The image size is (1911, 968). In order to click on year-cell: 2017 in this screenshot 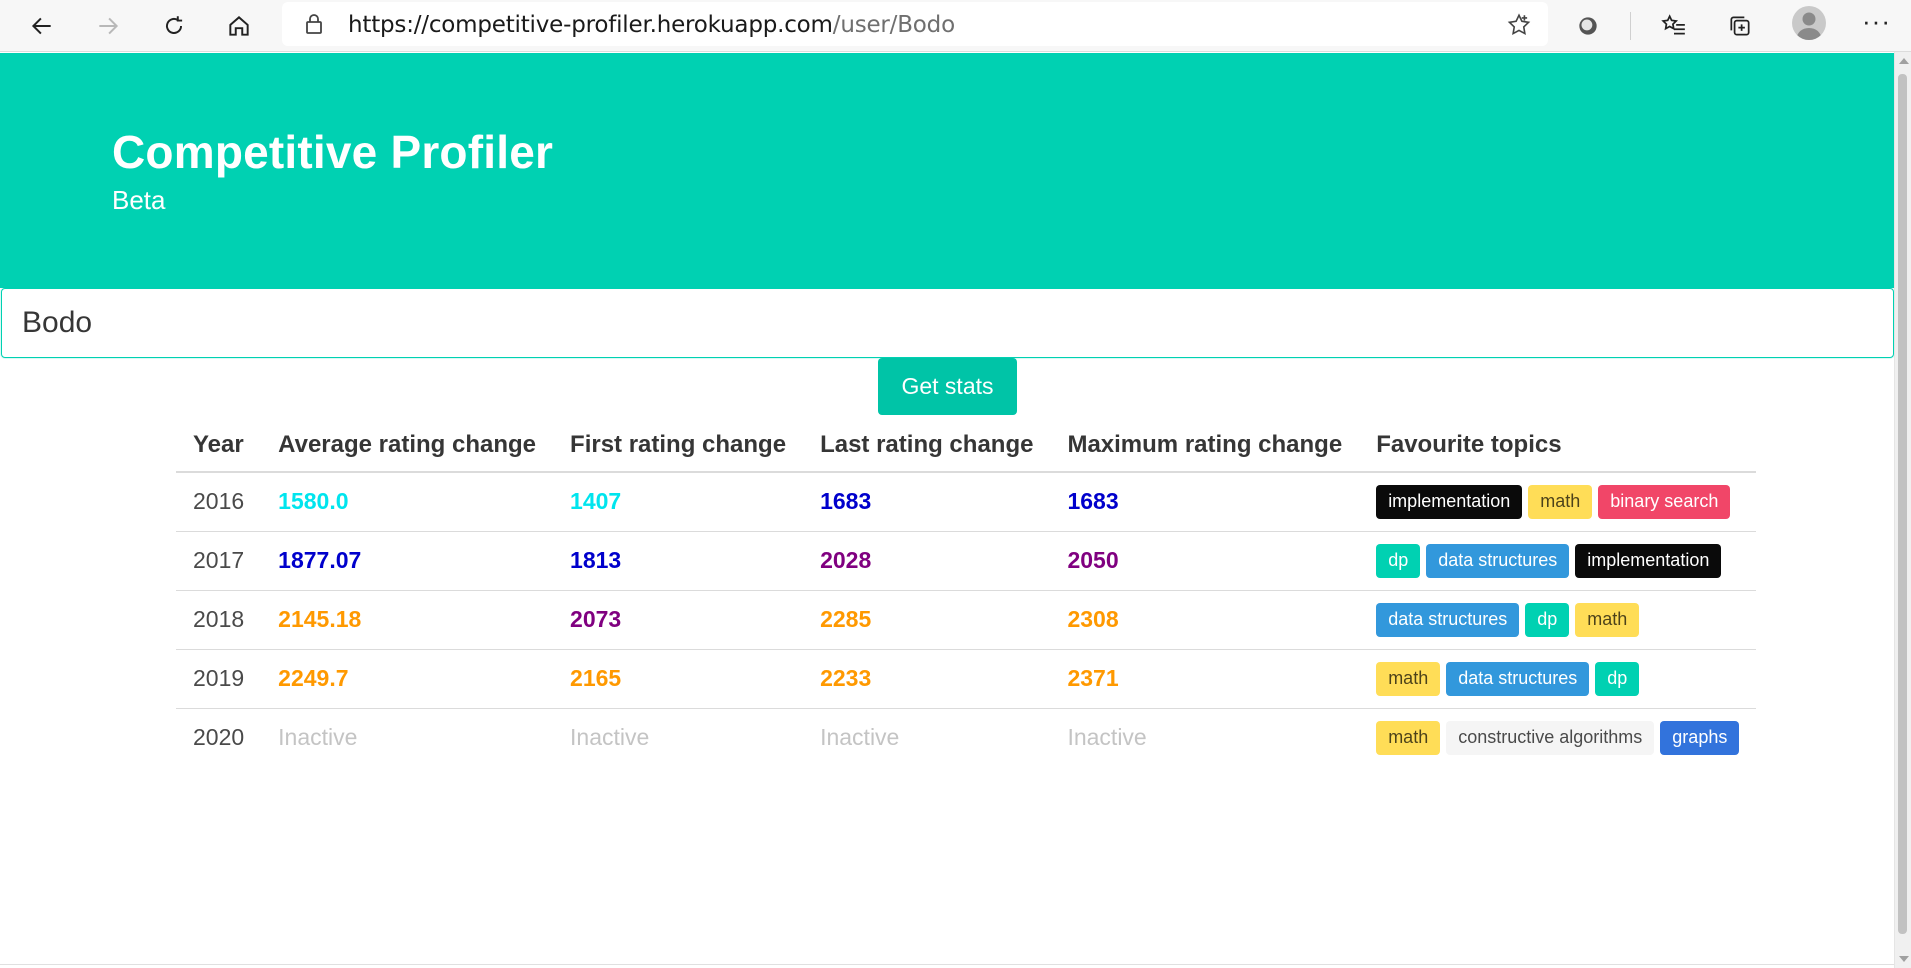, I will do `click(219, 561)`.